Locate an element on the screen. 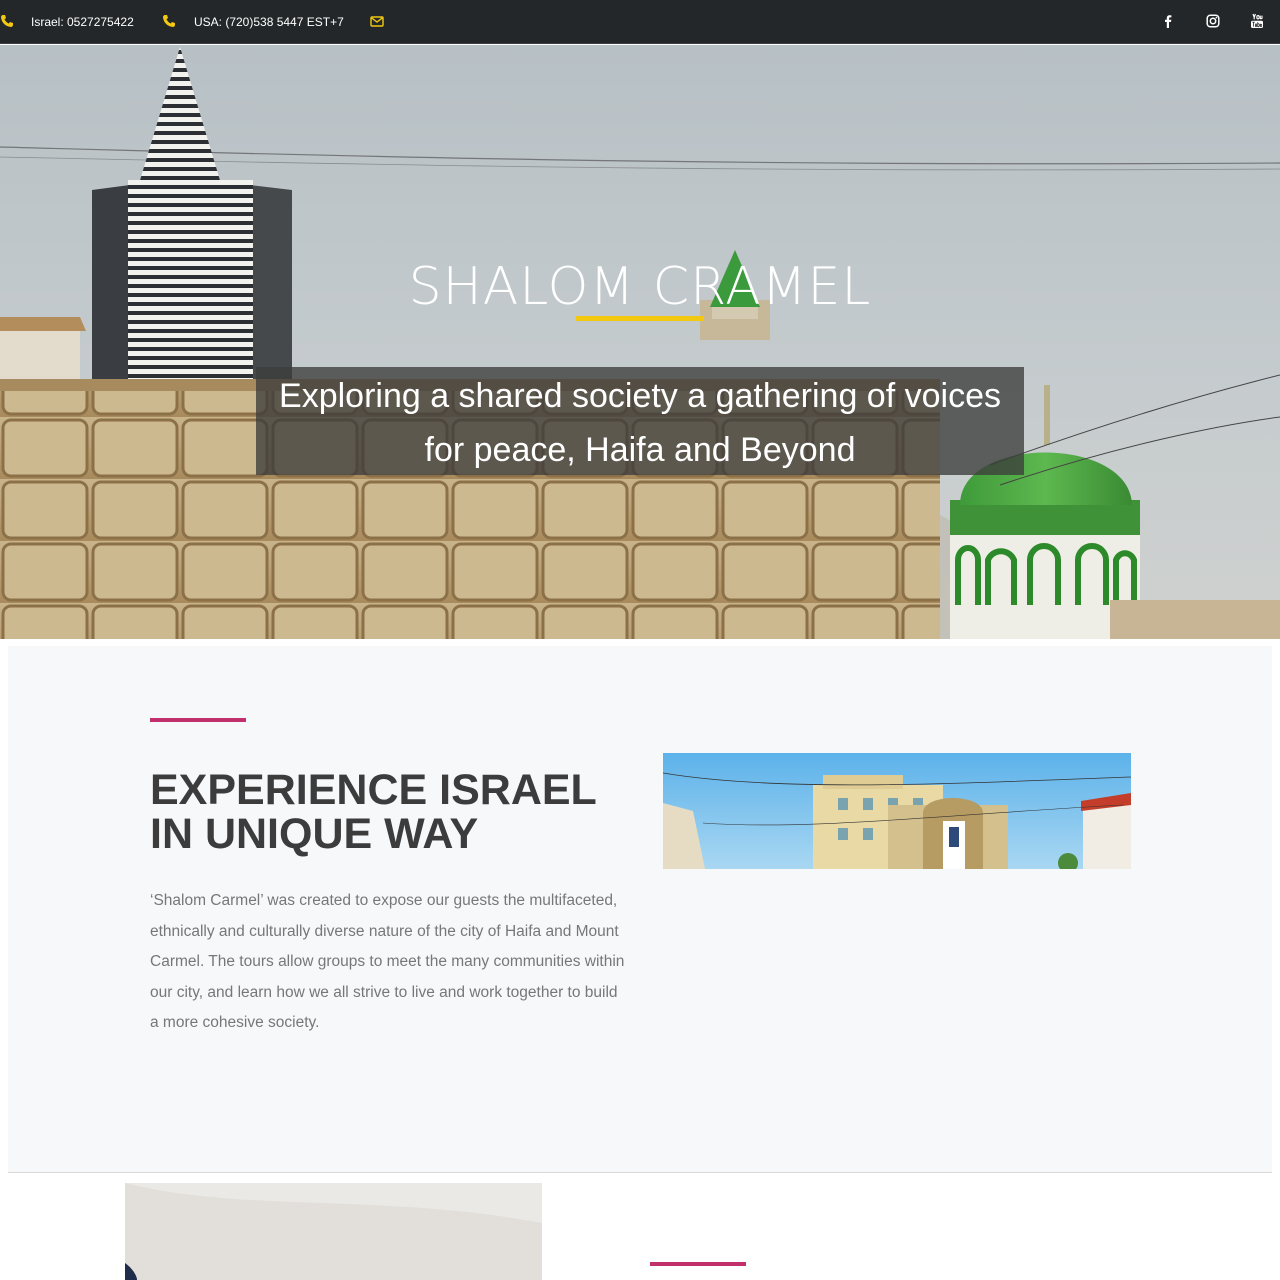 Image resolution: width=1280 pixels, height=1280 pixels. haifa-street-image is located at coordinates (897, 811).